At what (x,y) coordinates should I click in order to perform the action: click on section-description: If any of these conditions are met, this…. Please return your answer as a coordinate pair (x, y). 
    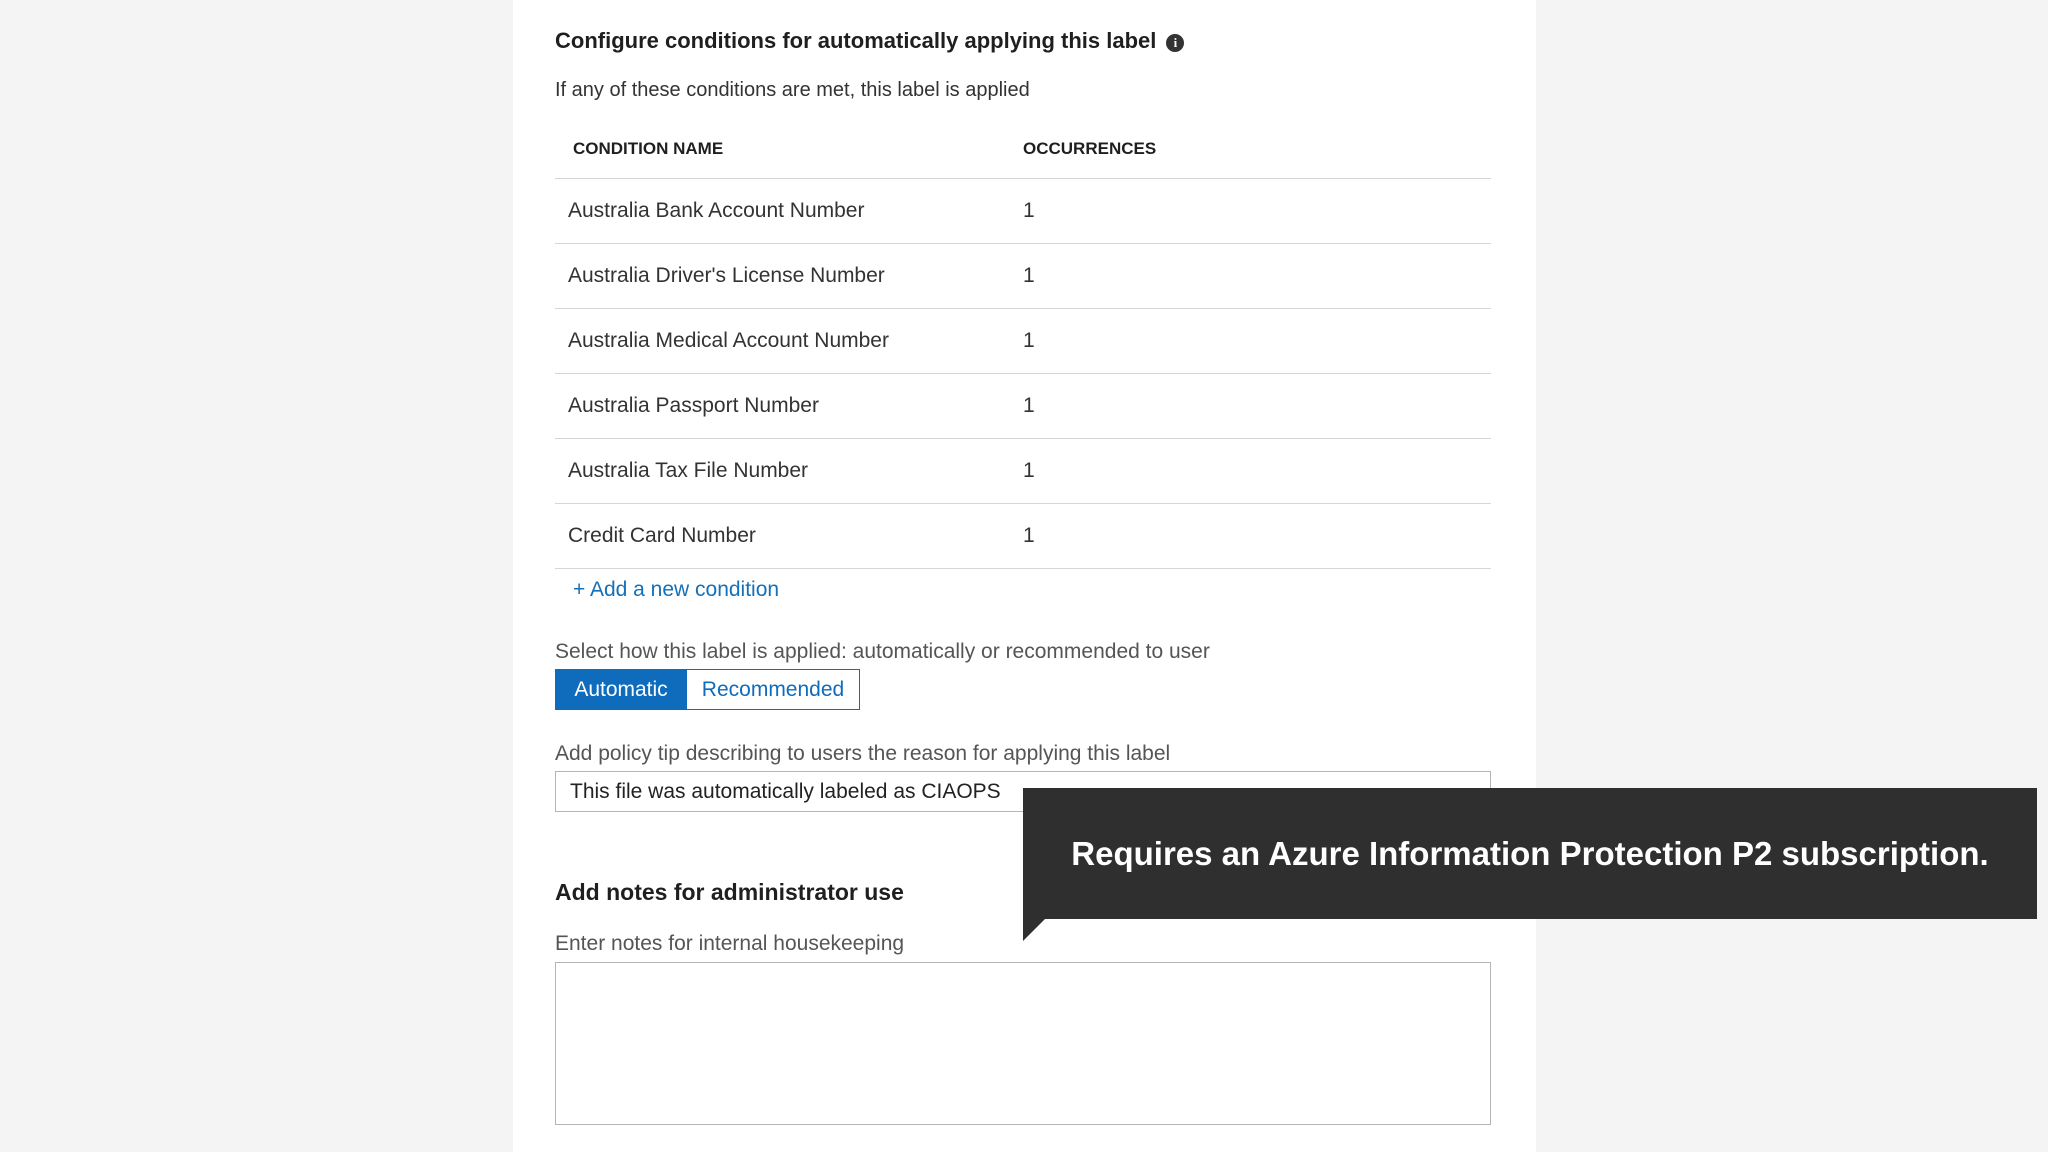
    Looking at the image, I should click on (792, 90).